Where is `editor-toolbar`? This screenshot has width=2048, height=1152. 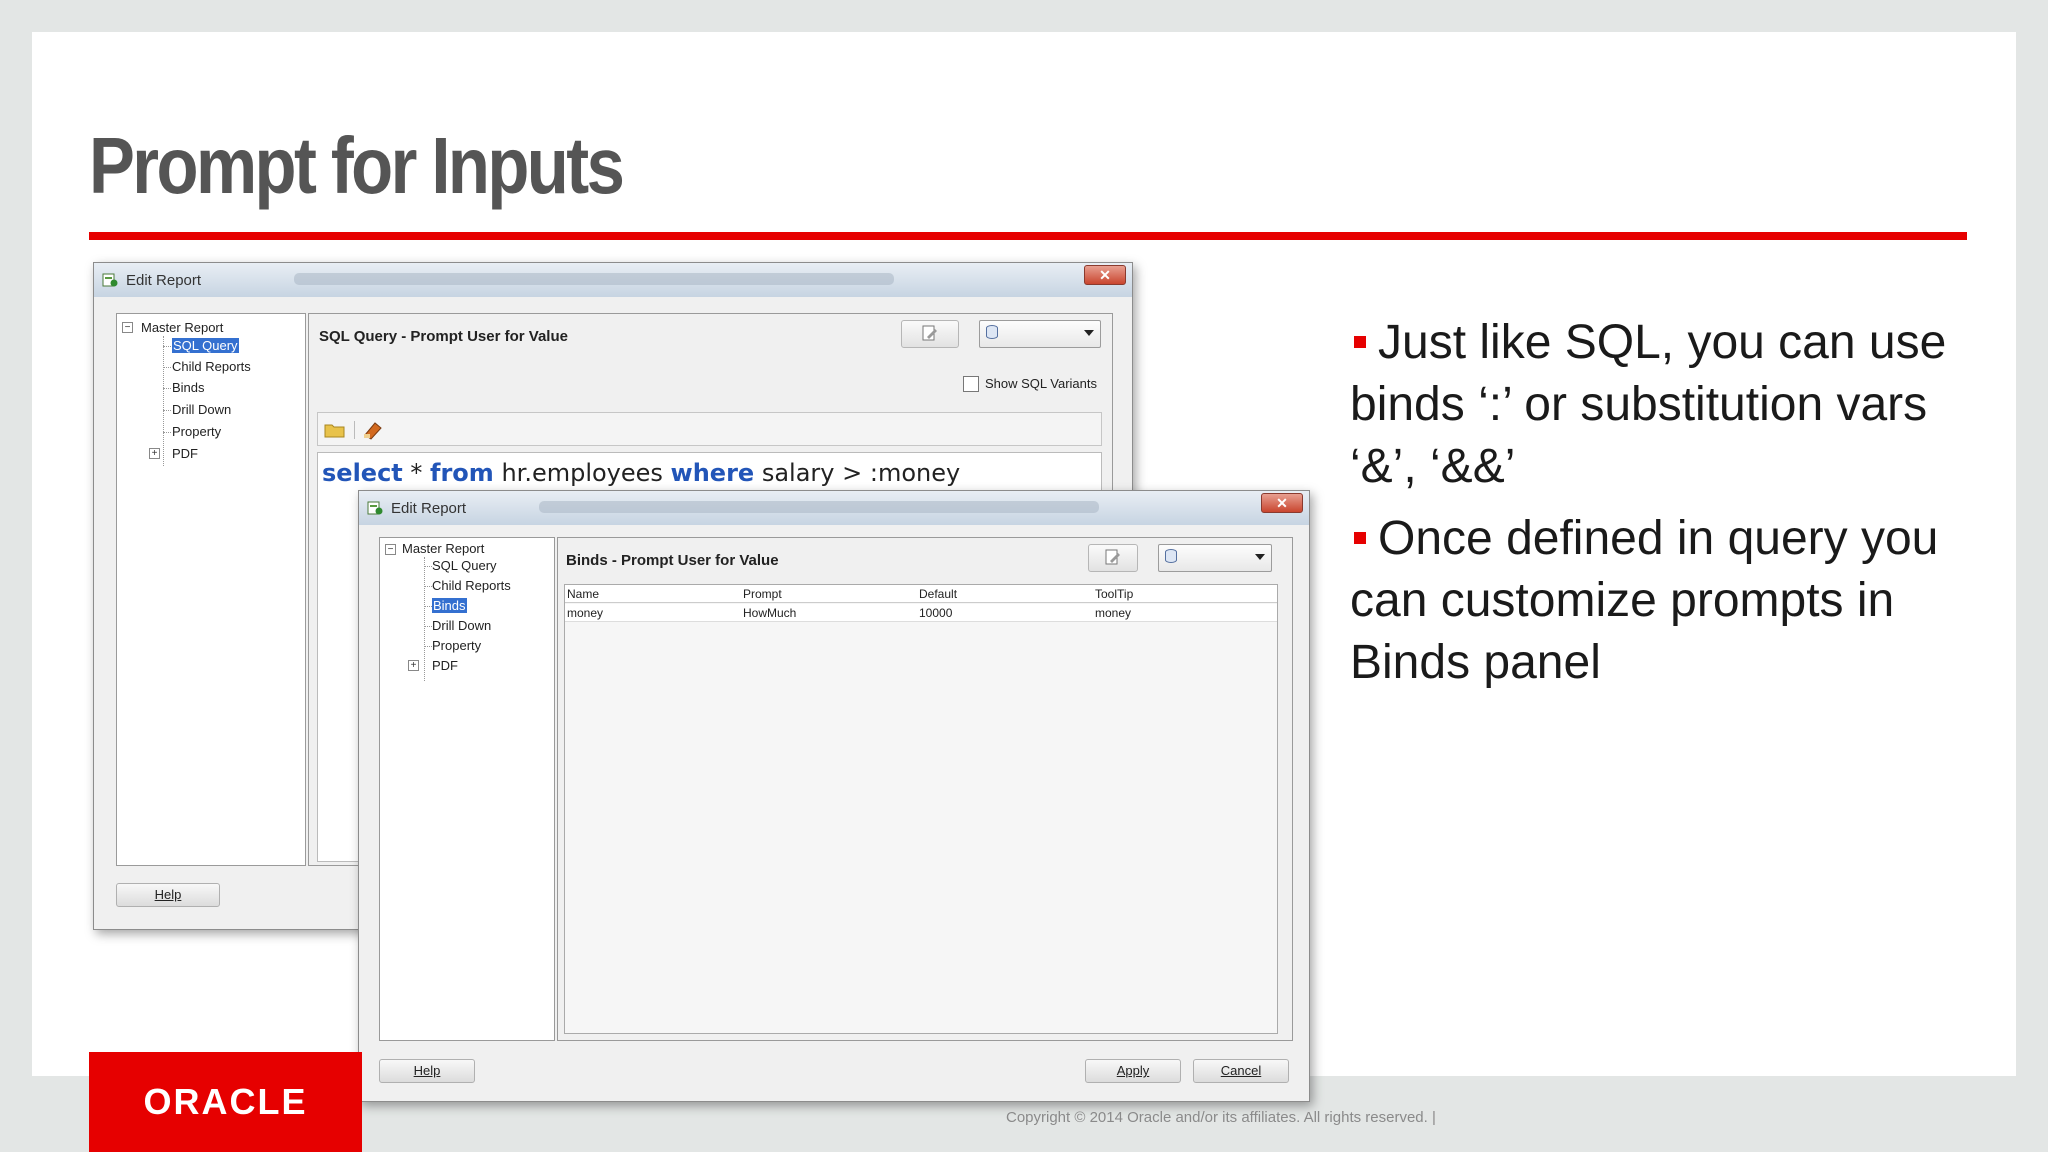
editor-toolbar is located at coordinates (709, 429).